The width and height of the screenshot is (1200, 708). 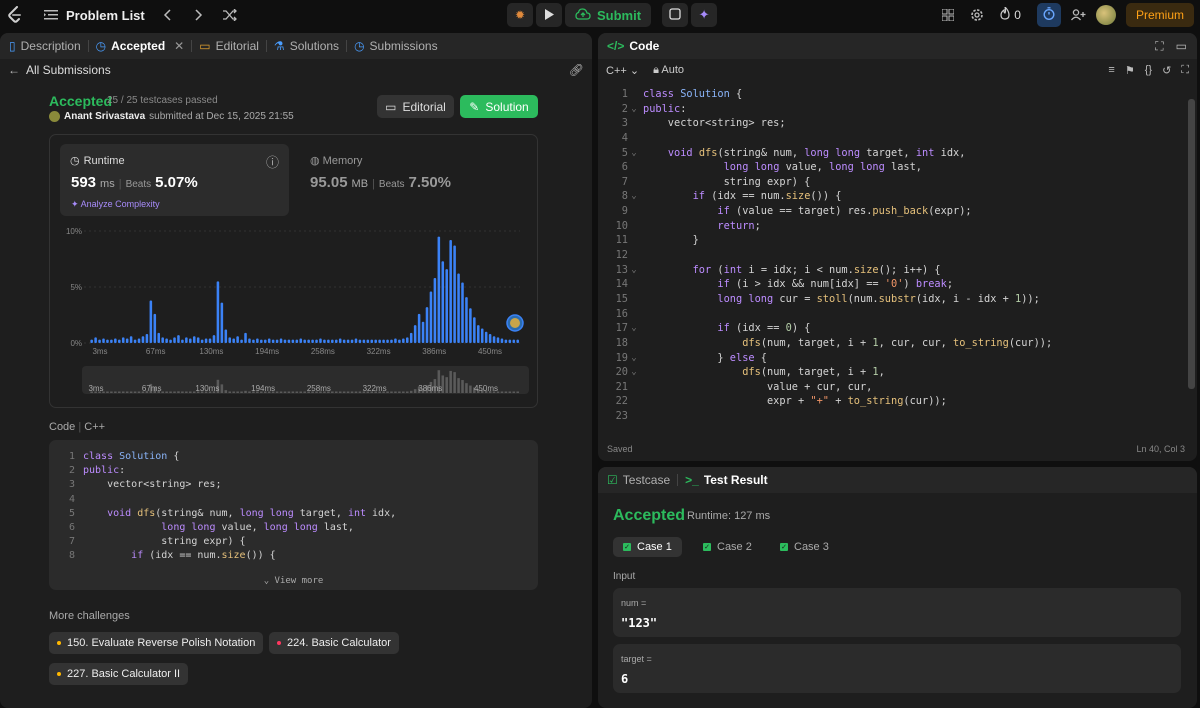 I want to click on debug-button: ✹, so click(x=520, y=15).